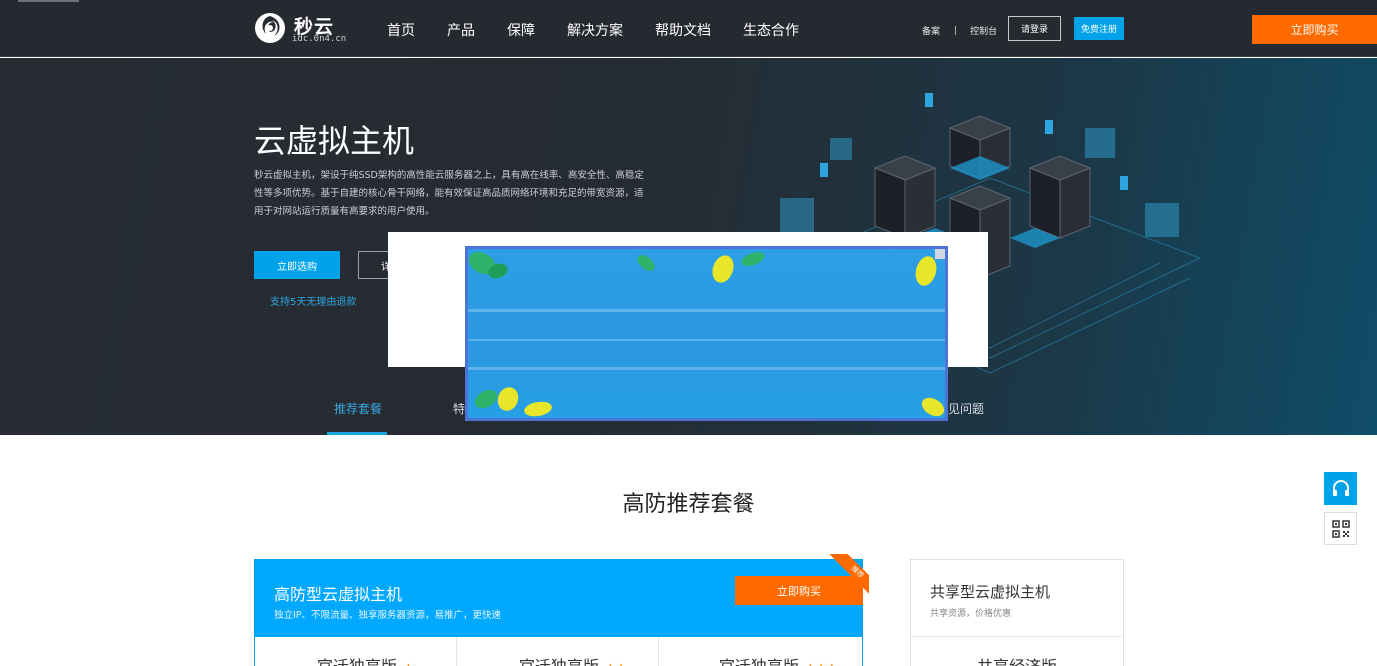  Describe the element at coordinates (1034, 28) in the screenshot. I see `login-button: 请登录` at that location.